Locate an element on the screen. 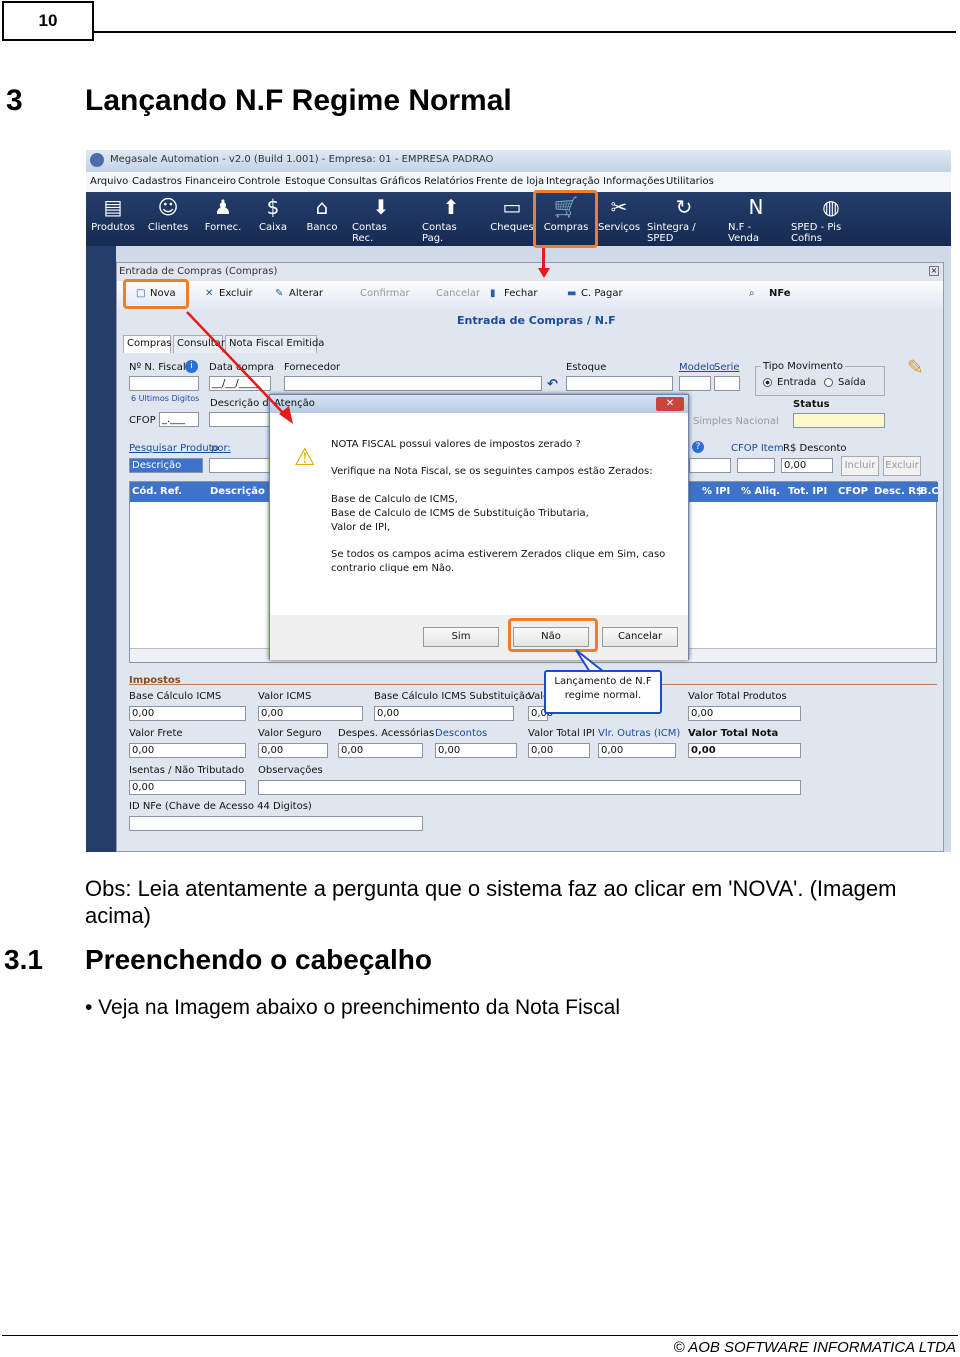 This screenshot has height=1357, width=960. label-rs-desconto: R$ Desconto is located at coordinates (815, 448).